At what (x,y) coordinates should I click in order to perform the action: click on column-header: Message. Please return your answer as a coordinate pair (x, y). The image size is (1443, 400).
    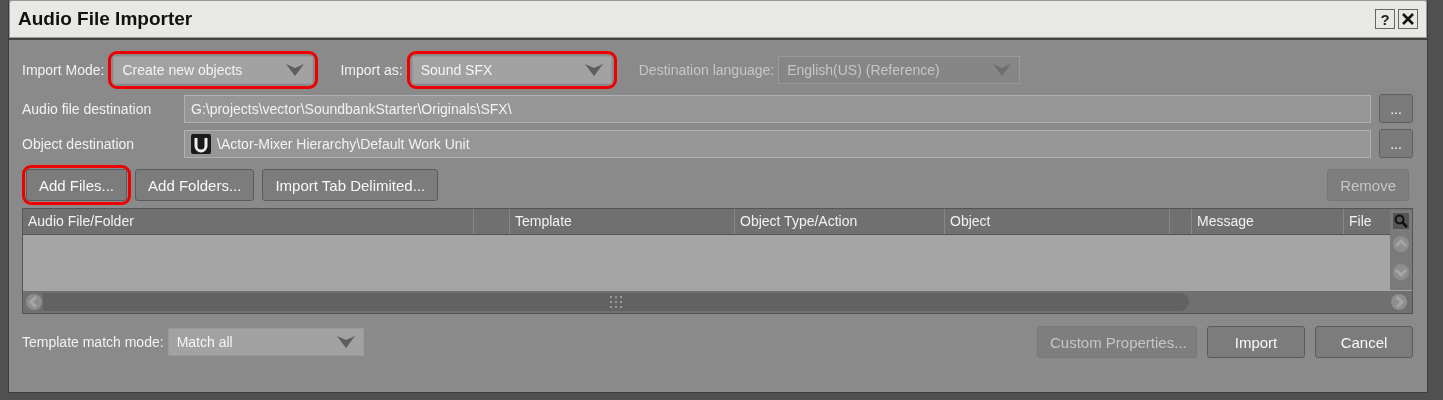
    Looking at the image, I should click on (1267, 221).